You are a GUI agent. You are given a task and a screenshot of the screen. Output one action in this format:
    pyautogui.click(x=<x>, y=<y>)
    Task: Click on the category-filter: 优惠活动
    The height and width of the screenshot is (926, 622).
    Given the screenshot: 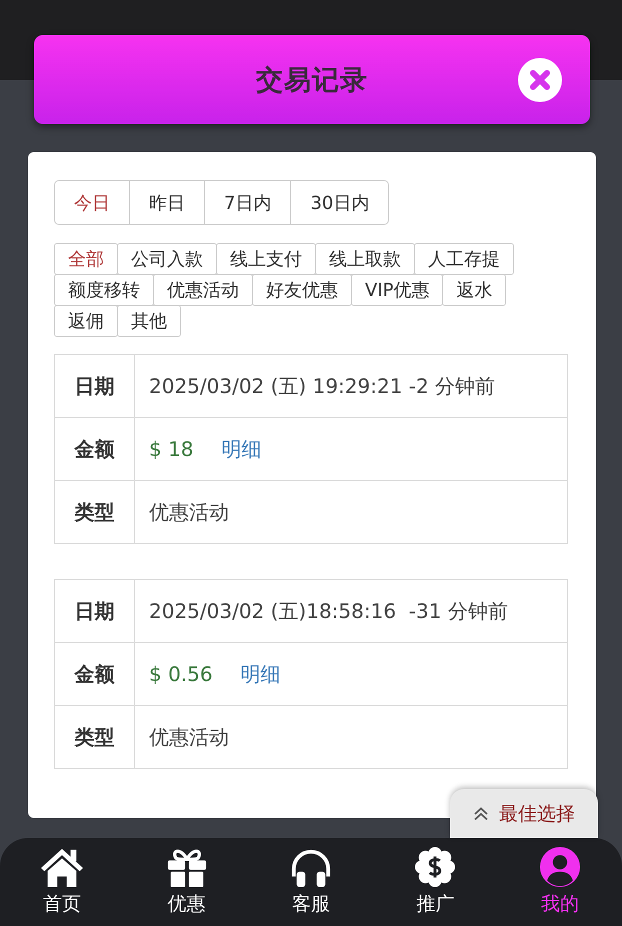 What is the action you would take?
    pyautogui.click(x=203, y=290)
    